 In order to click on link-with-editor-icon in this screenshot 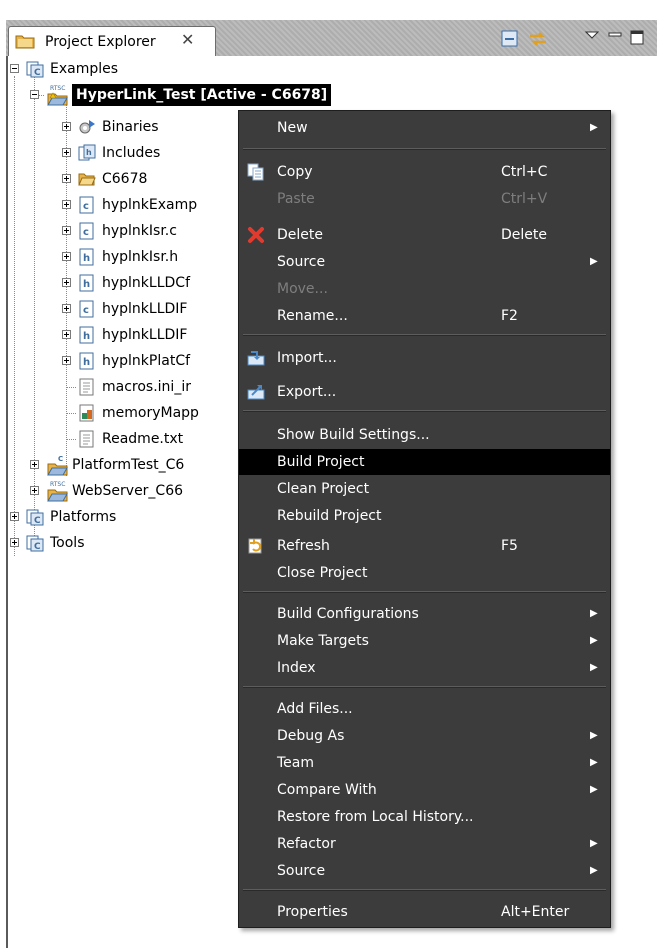, I will do `click(538, 39)`.